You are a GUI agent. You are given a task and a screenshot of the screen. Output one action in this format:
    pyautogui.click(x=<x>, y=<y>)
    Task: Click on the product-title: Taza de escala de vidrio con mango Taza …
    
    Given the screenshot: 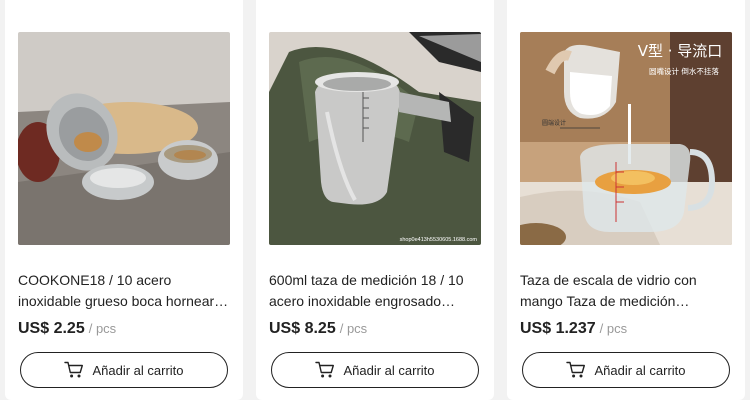 What is the action you would take?
    pyautogui.click(x=626, y=291)
    